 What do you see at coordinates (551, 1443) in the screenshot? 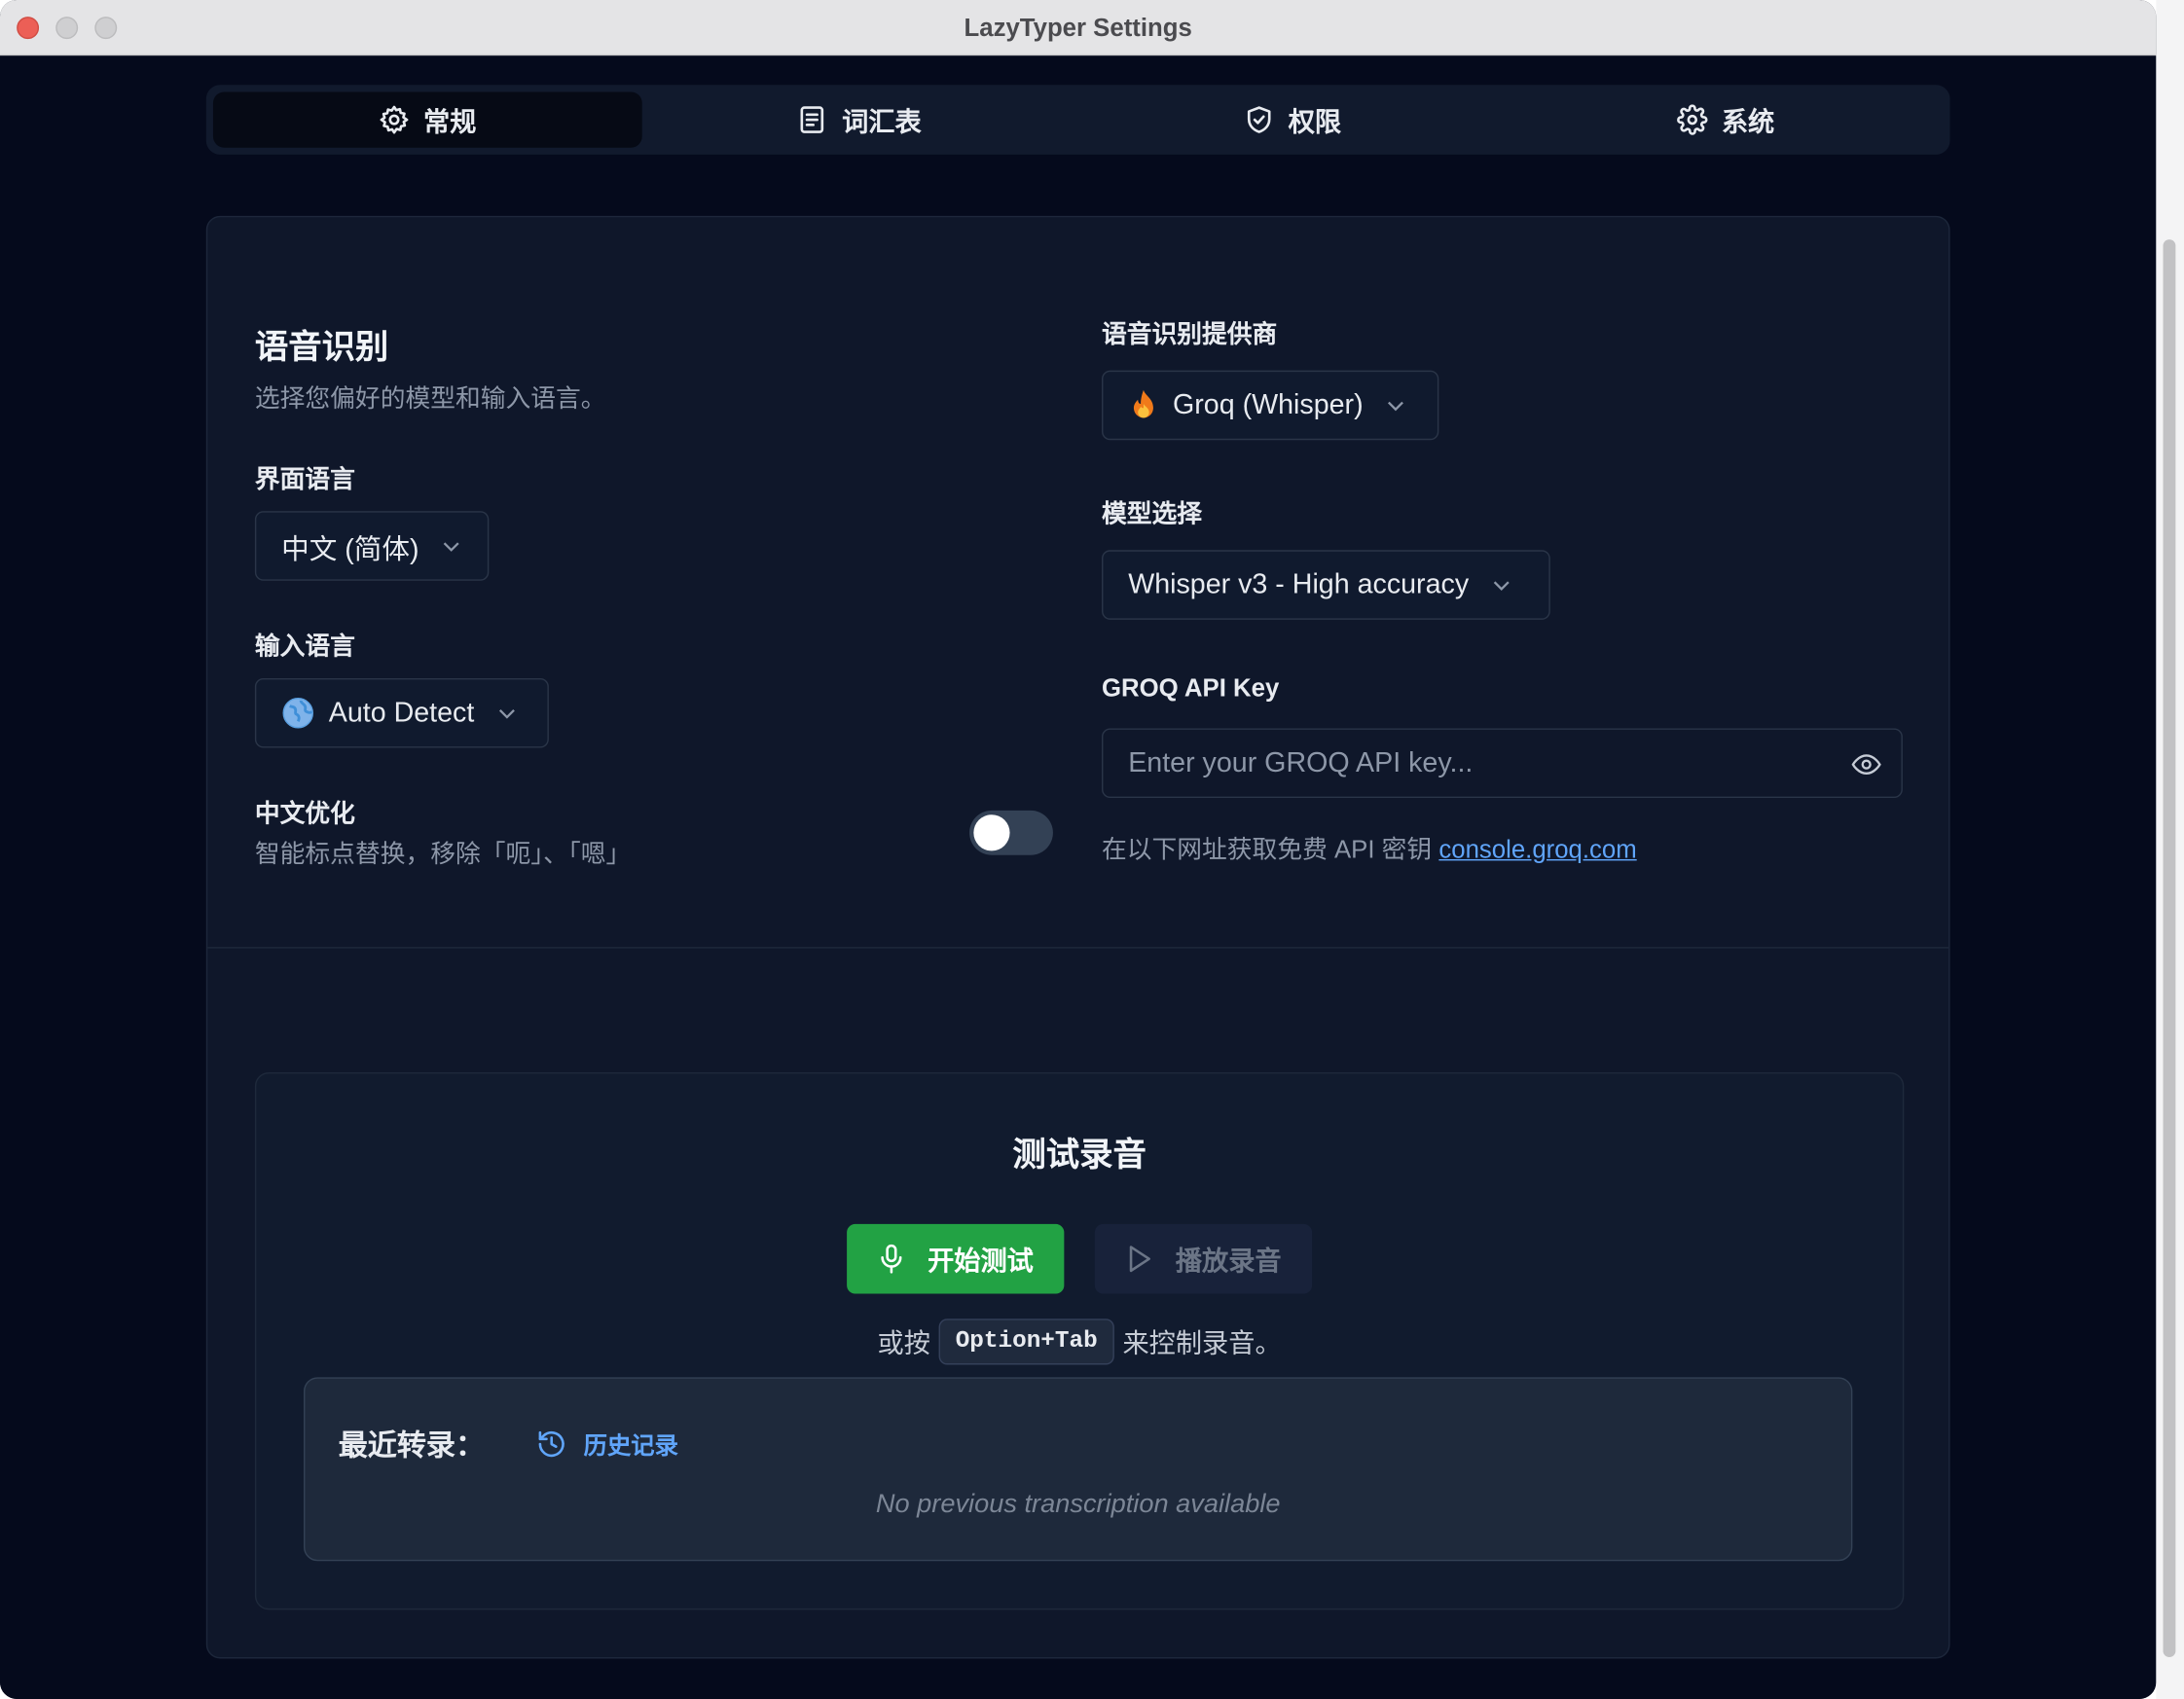
I see `history-icon` at bounding box center [551, 1443].